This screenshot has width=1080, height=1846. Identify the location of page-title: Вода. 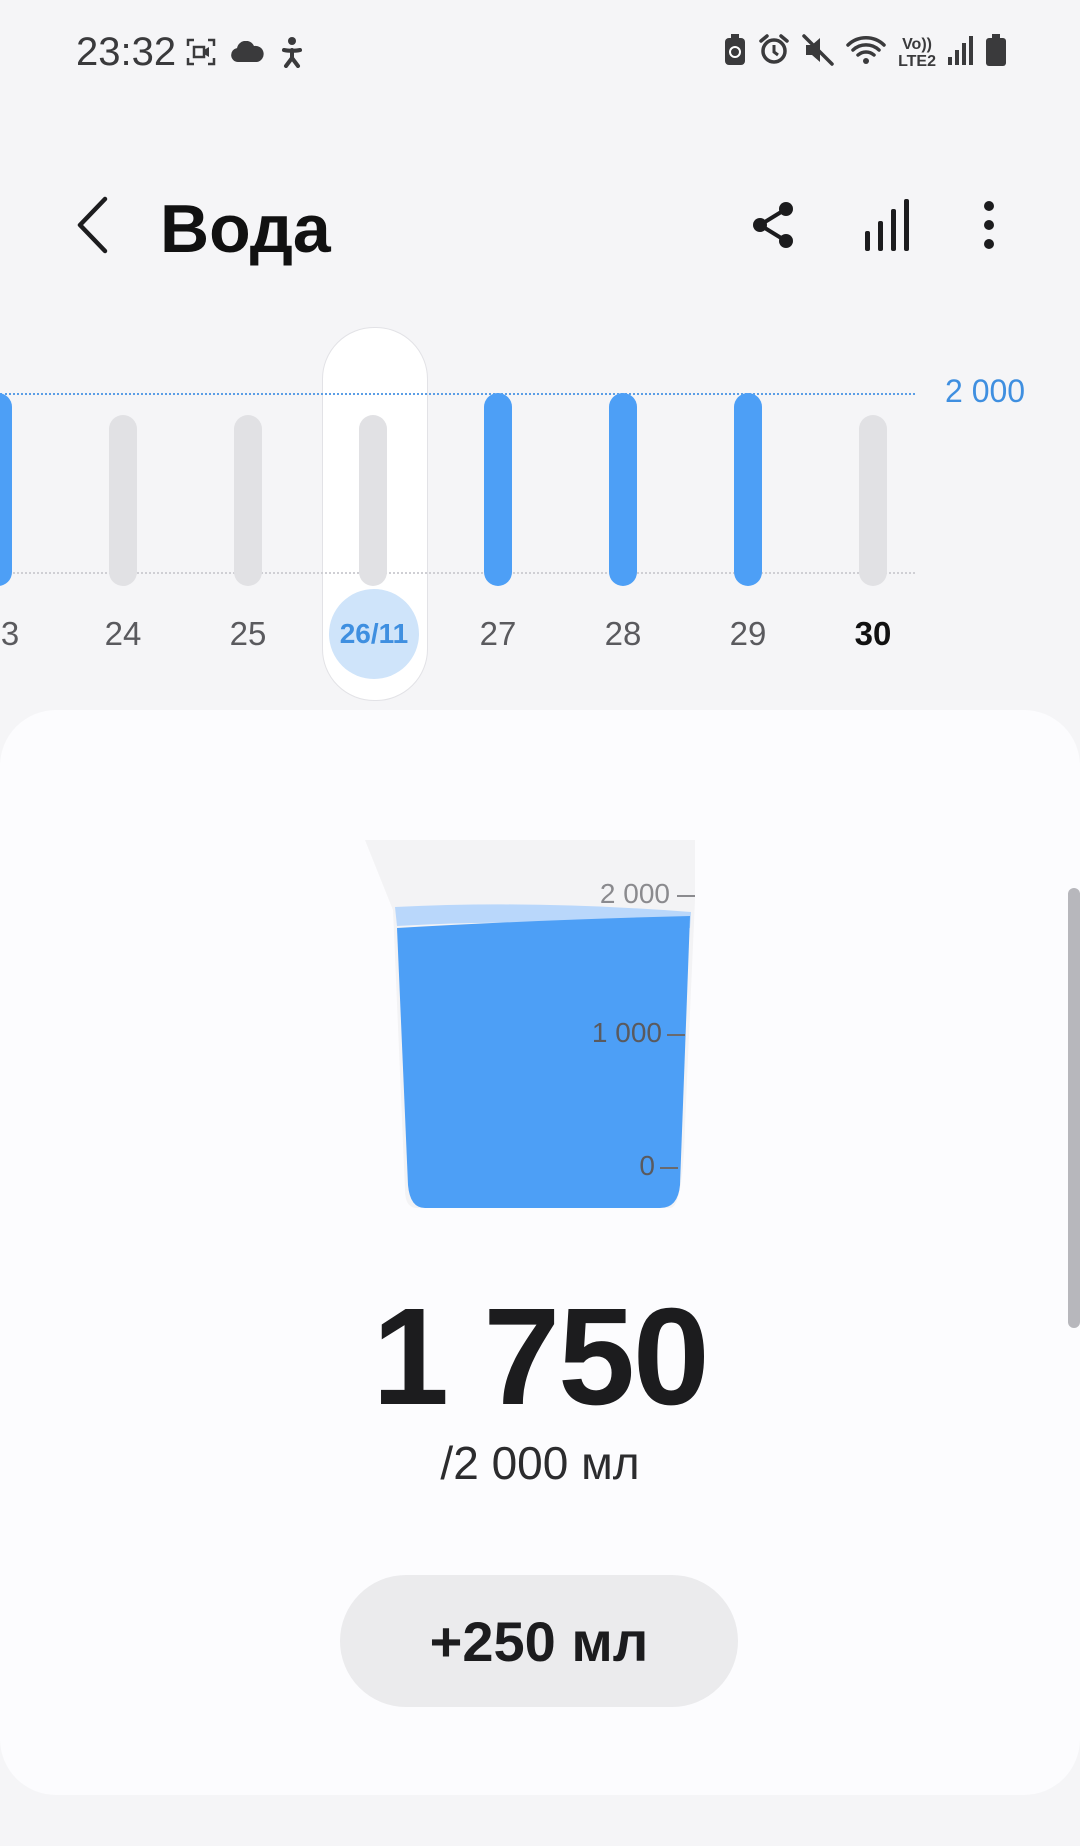
(245, 229).